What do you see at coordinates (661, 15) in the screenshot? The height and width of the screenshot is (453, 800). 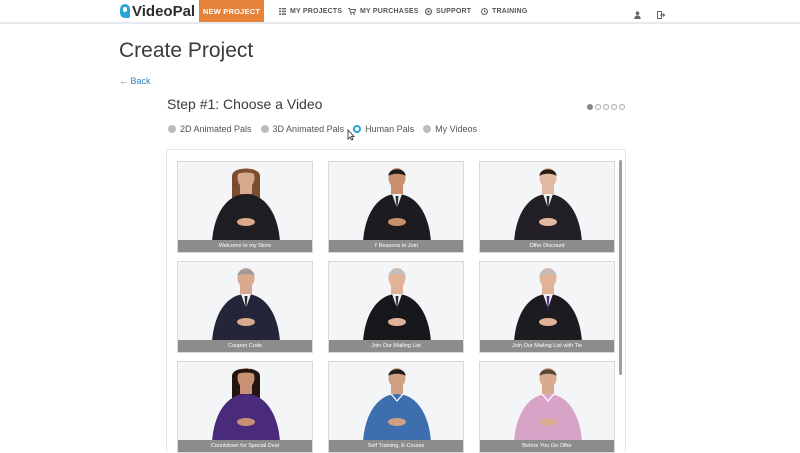 I see `logout-icon` at bounding box center [661, 15].